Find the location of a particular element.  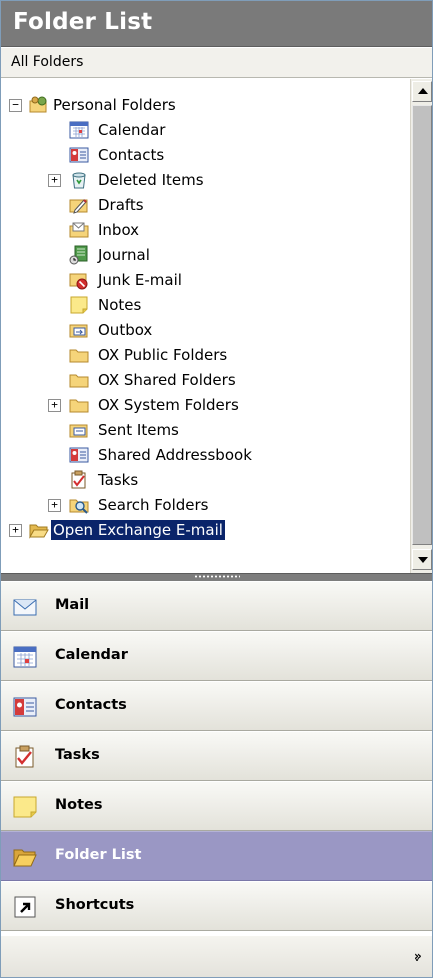

scroll-up-button is located at coordinates (422, 91).